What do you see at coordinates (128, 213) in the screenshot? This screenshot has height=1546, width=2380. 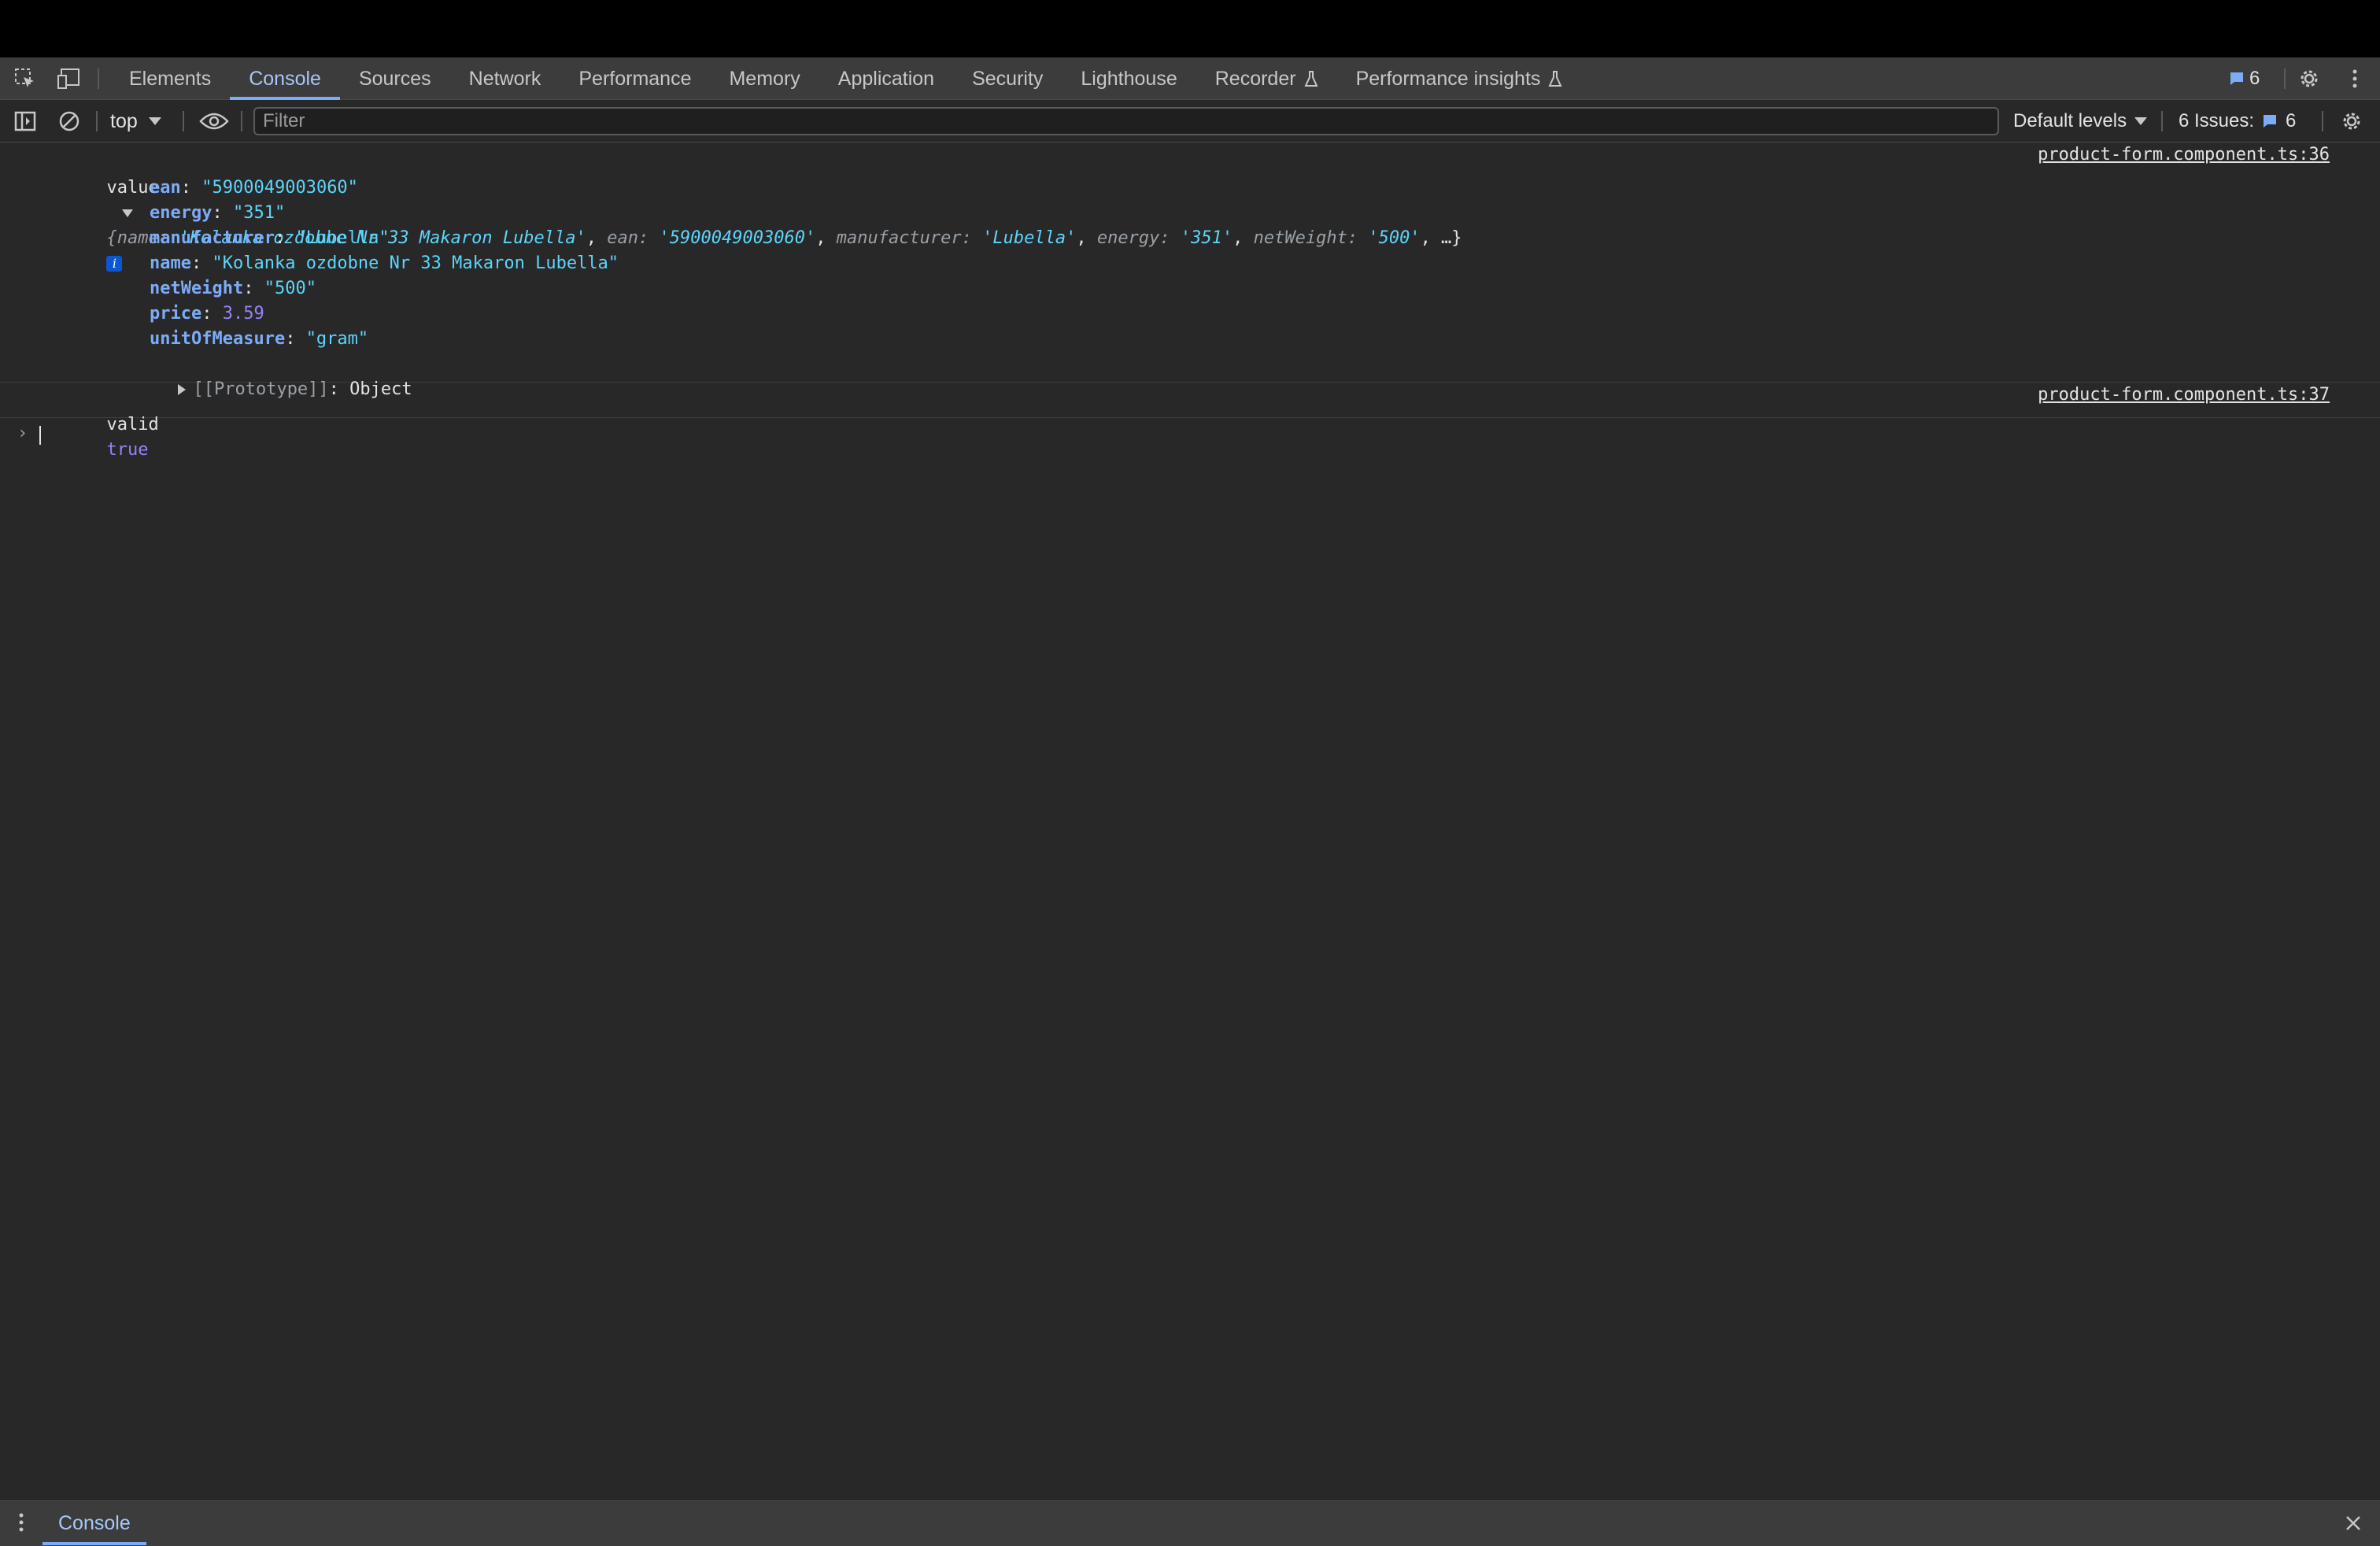 I see `expanded-triangle-icon` at bounding box center [128, 213].